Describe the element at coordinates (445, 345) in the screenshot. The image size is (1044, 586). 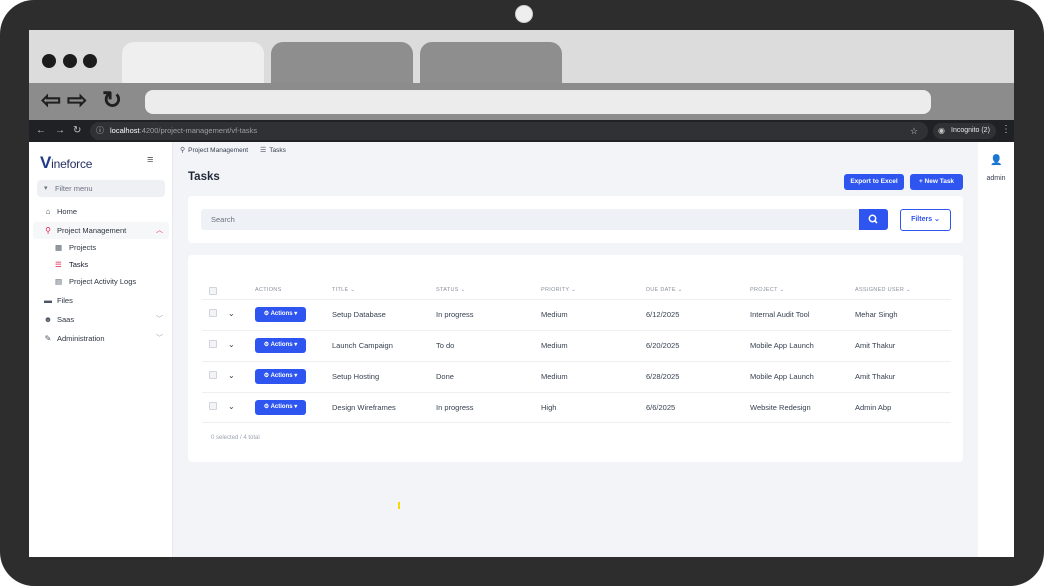
I see `cell-status: To do` at that location.